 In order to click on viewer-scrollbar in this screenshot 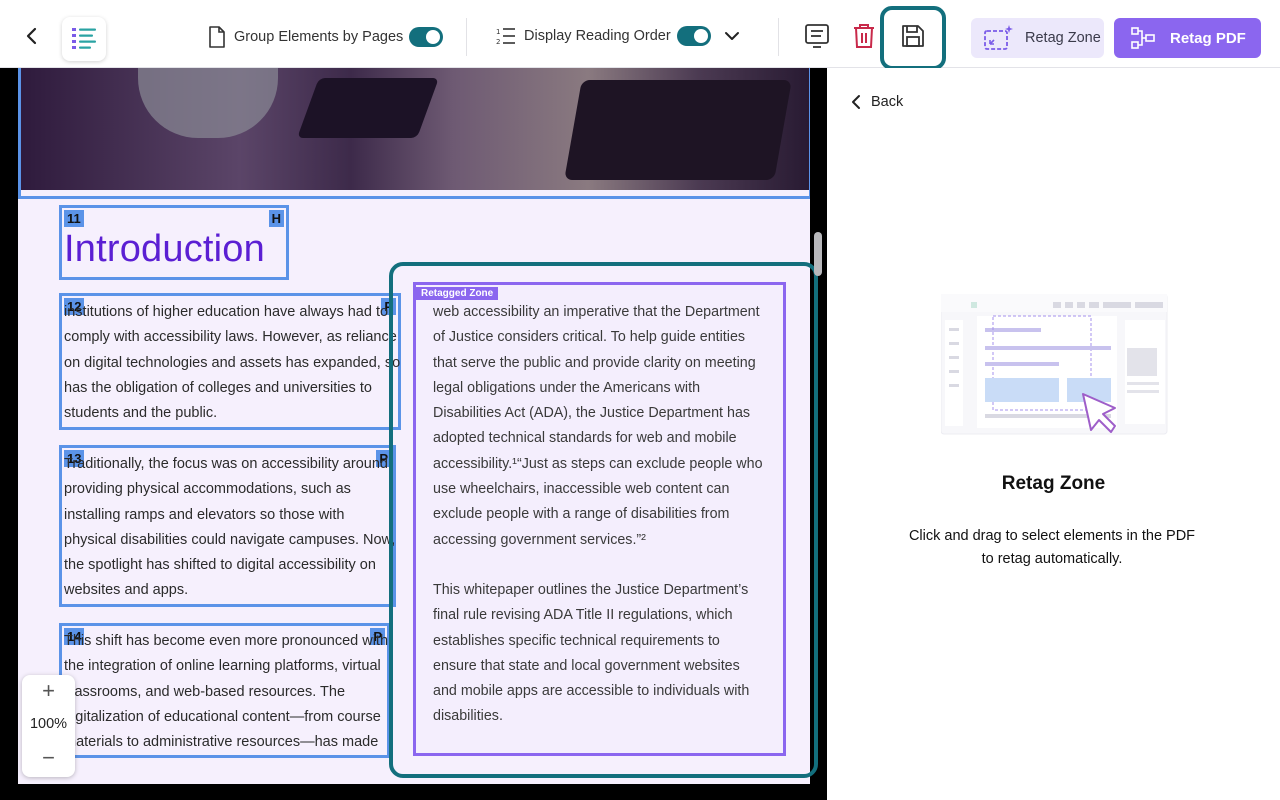, I will do `click(818, 254)`.